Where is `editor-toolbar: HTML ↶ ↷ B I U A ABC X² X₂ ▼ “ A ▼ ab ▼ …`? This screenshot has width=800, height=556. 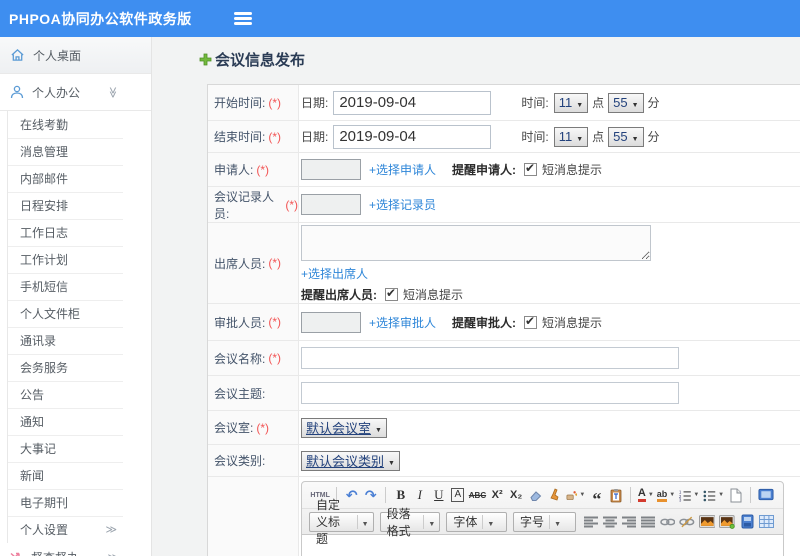 editor-toolbar: HTML ↶ ↷ B I U A ABC X² X₂ ▼ “ A ▼ ab ▼ … is located at coordinates (542, 513).